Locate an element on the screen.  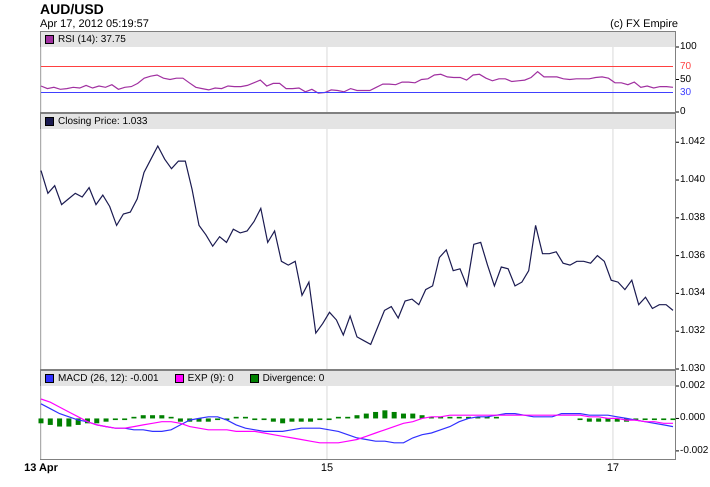
threshold-label: 70 is located at coordinates (686, 66).